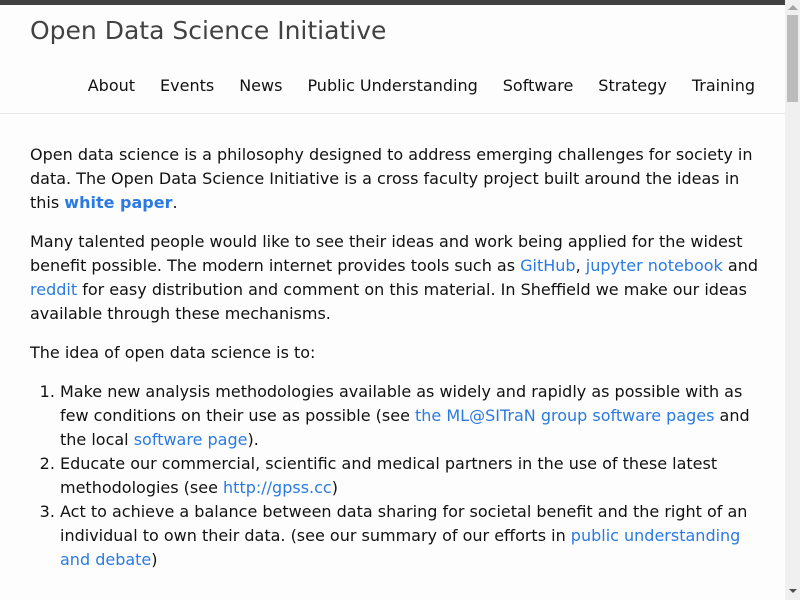 This screenshot has width=800, height=600. Describe the element at coordinates (260, 85) in the screenshot. I see `nav-news: News` at that location.